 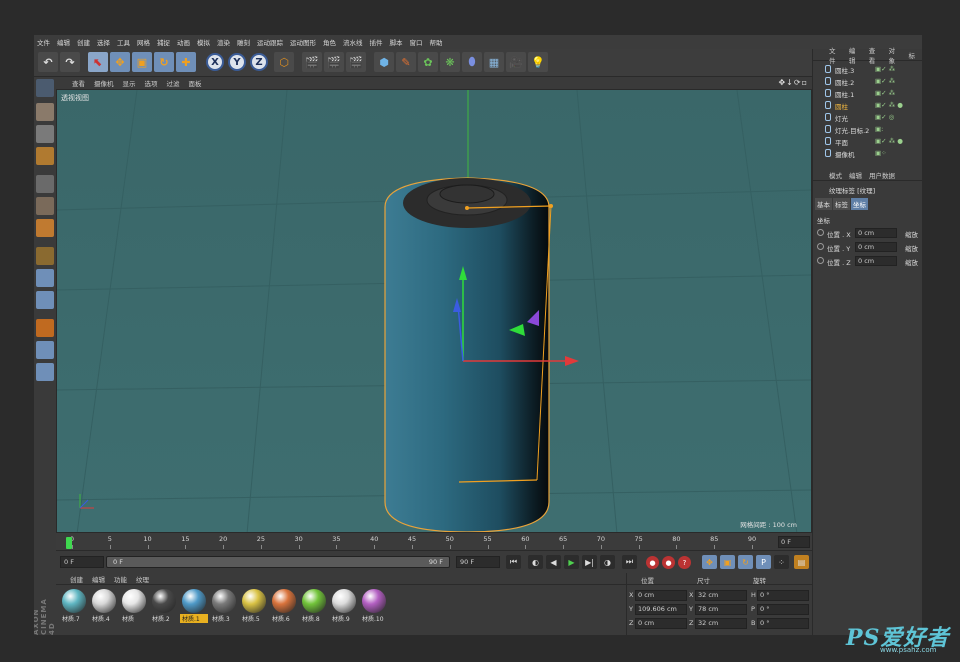 What do you see at coordinates (70, 62) in the screenshot?
I see `redo-icon: ↷` at bounding box center [70, 62].